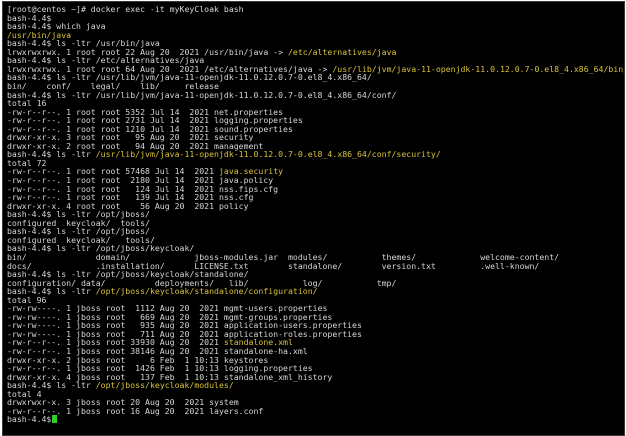 Image resolution: width=626 pixels, height=436 pixels. What do you see at coordinates (55, 419) in the screenshot?
I see `cursor-block` at bounding box center [55, 419].